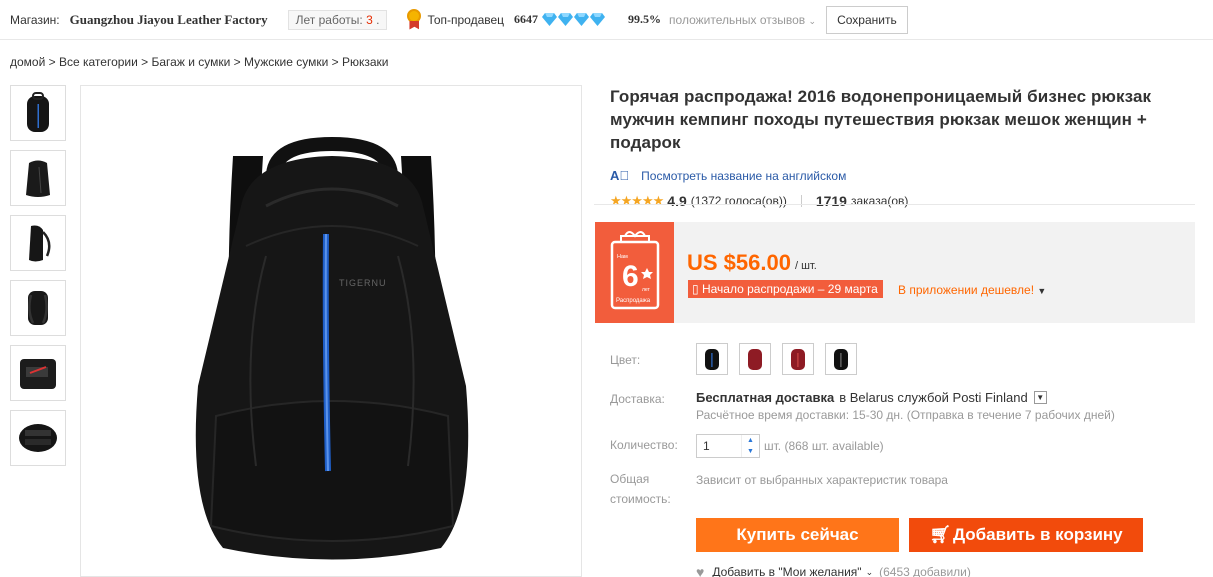 The height and width of the screenshot is (577, 1213). I want to click on promo-big-number: 6, so click(630, 276).